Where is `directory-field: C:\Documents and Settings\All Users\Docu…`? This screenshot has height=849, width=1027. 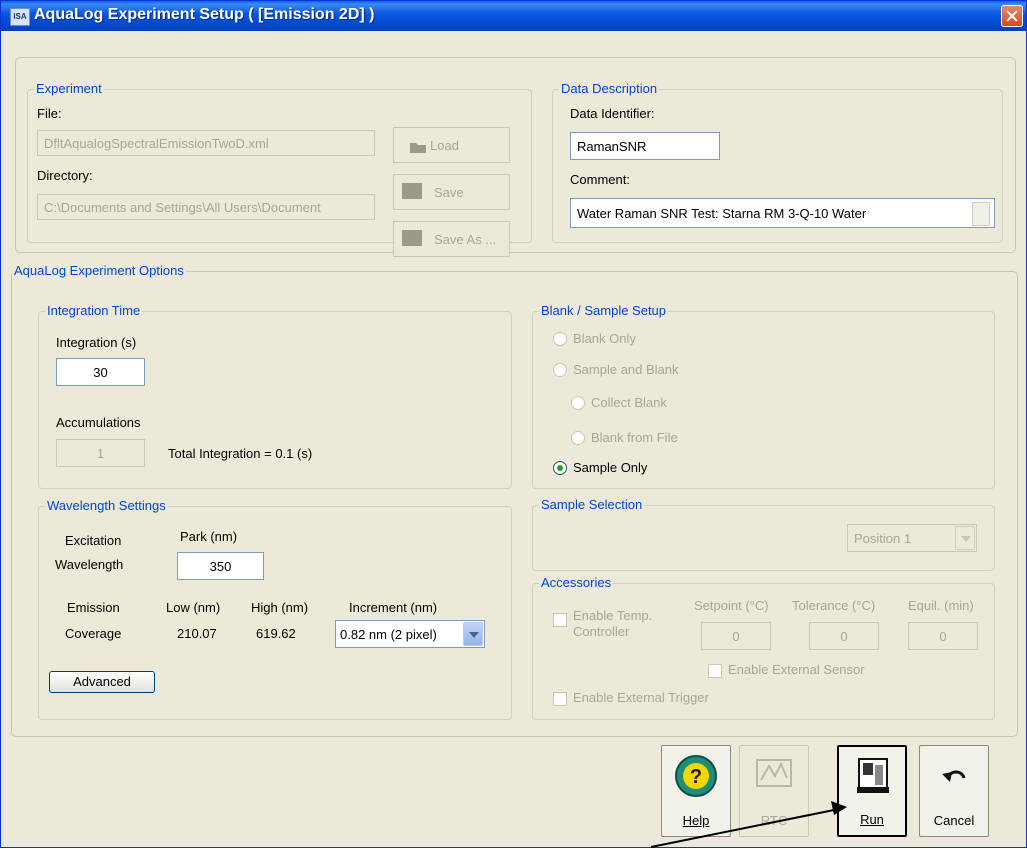 directory-field: C:\Documents and Settings\All Users\Docu… is located at coordinates (206, 207).